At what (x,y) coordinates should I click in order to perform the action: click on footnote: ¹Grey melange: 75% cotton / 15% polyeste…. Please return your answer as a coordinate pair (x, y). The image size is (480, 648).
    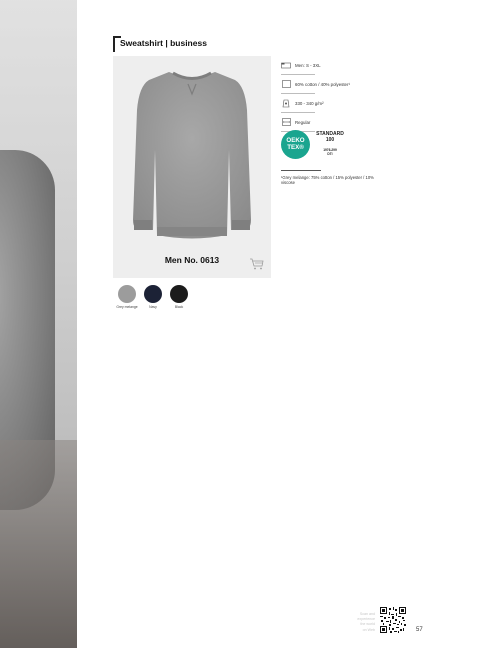
    Looking at the image, I should click on (327, 180).